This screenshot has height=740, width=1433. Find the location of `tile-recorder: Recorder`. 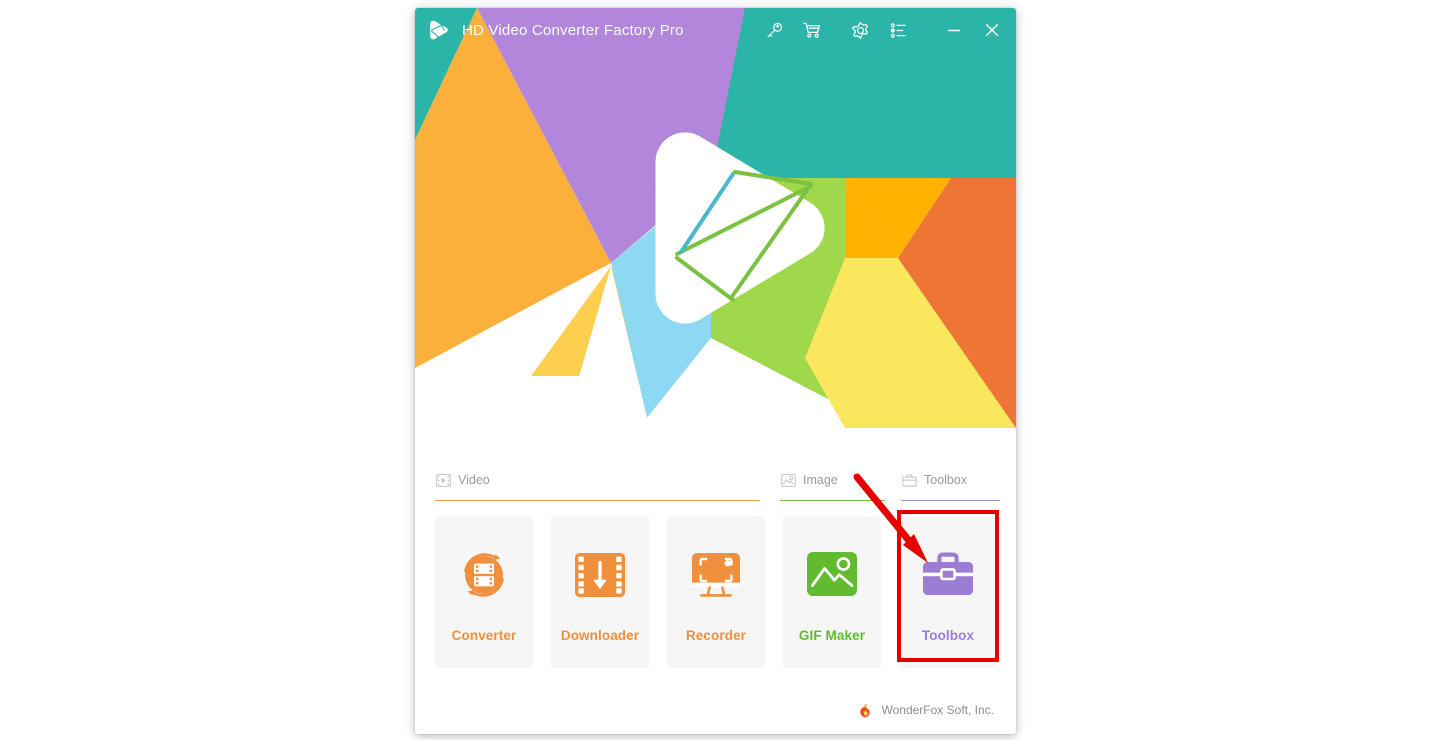

tile-recorder: Recorder is located at coordinates (716, 592).